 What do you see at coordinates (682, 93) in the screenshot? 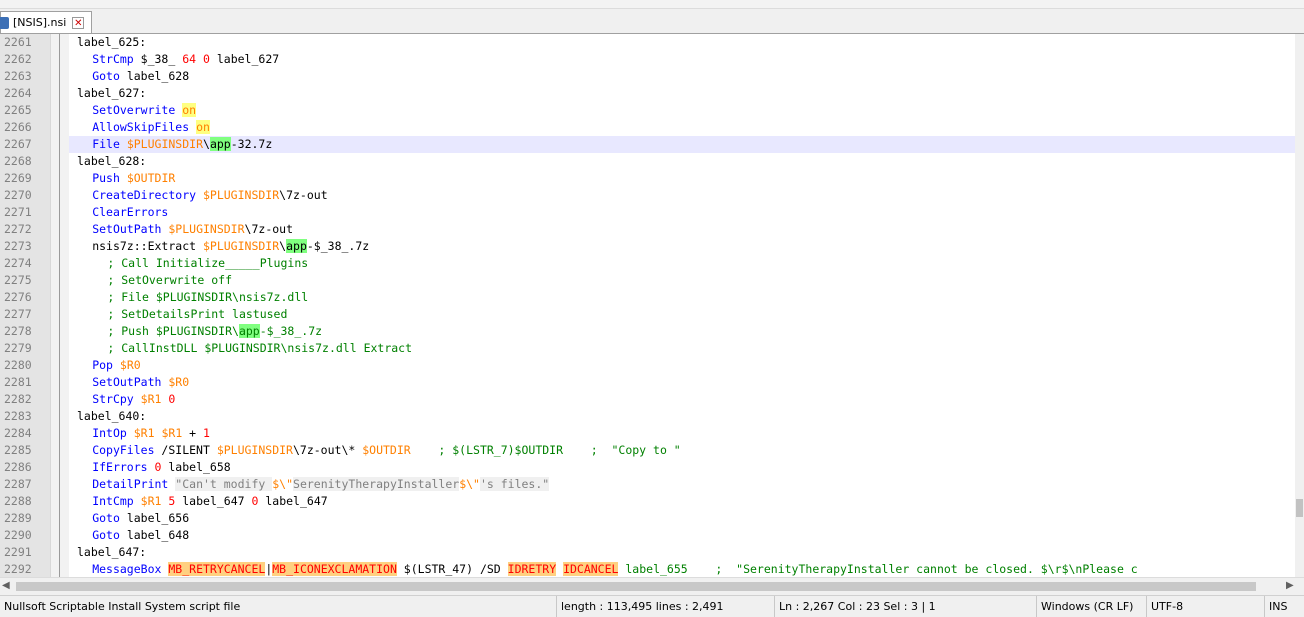
I see `code-line: label_627:` at bounding box center [682, 93].